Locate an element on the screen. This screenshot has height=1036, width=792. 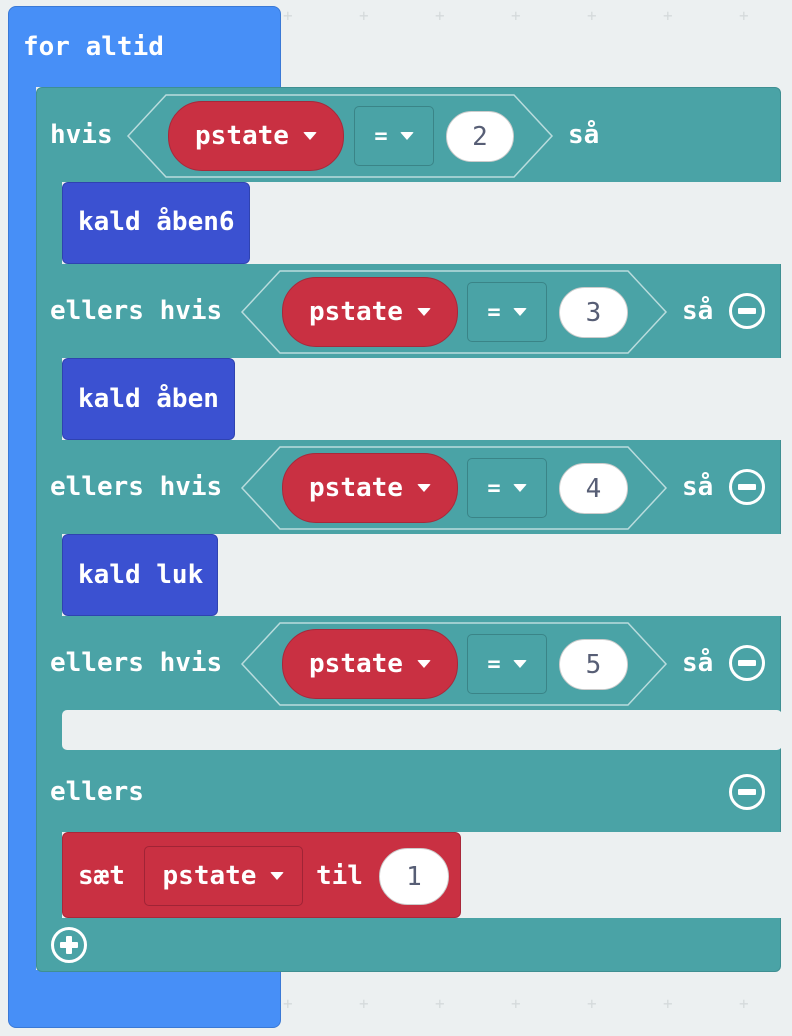
call-label: kald åben is located at coordinates (148, 399).